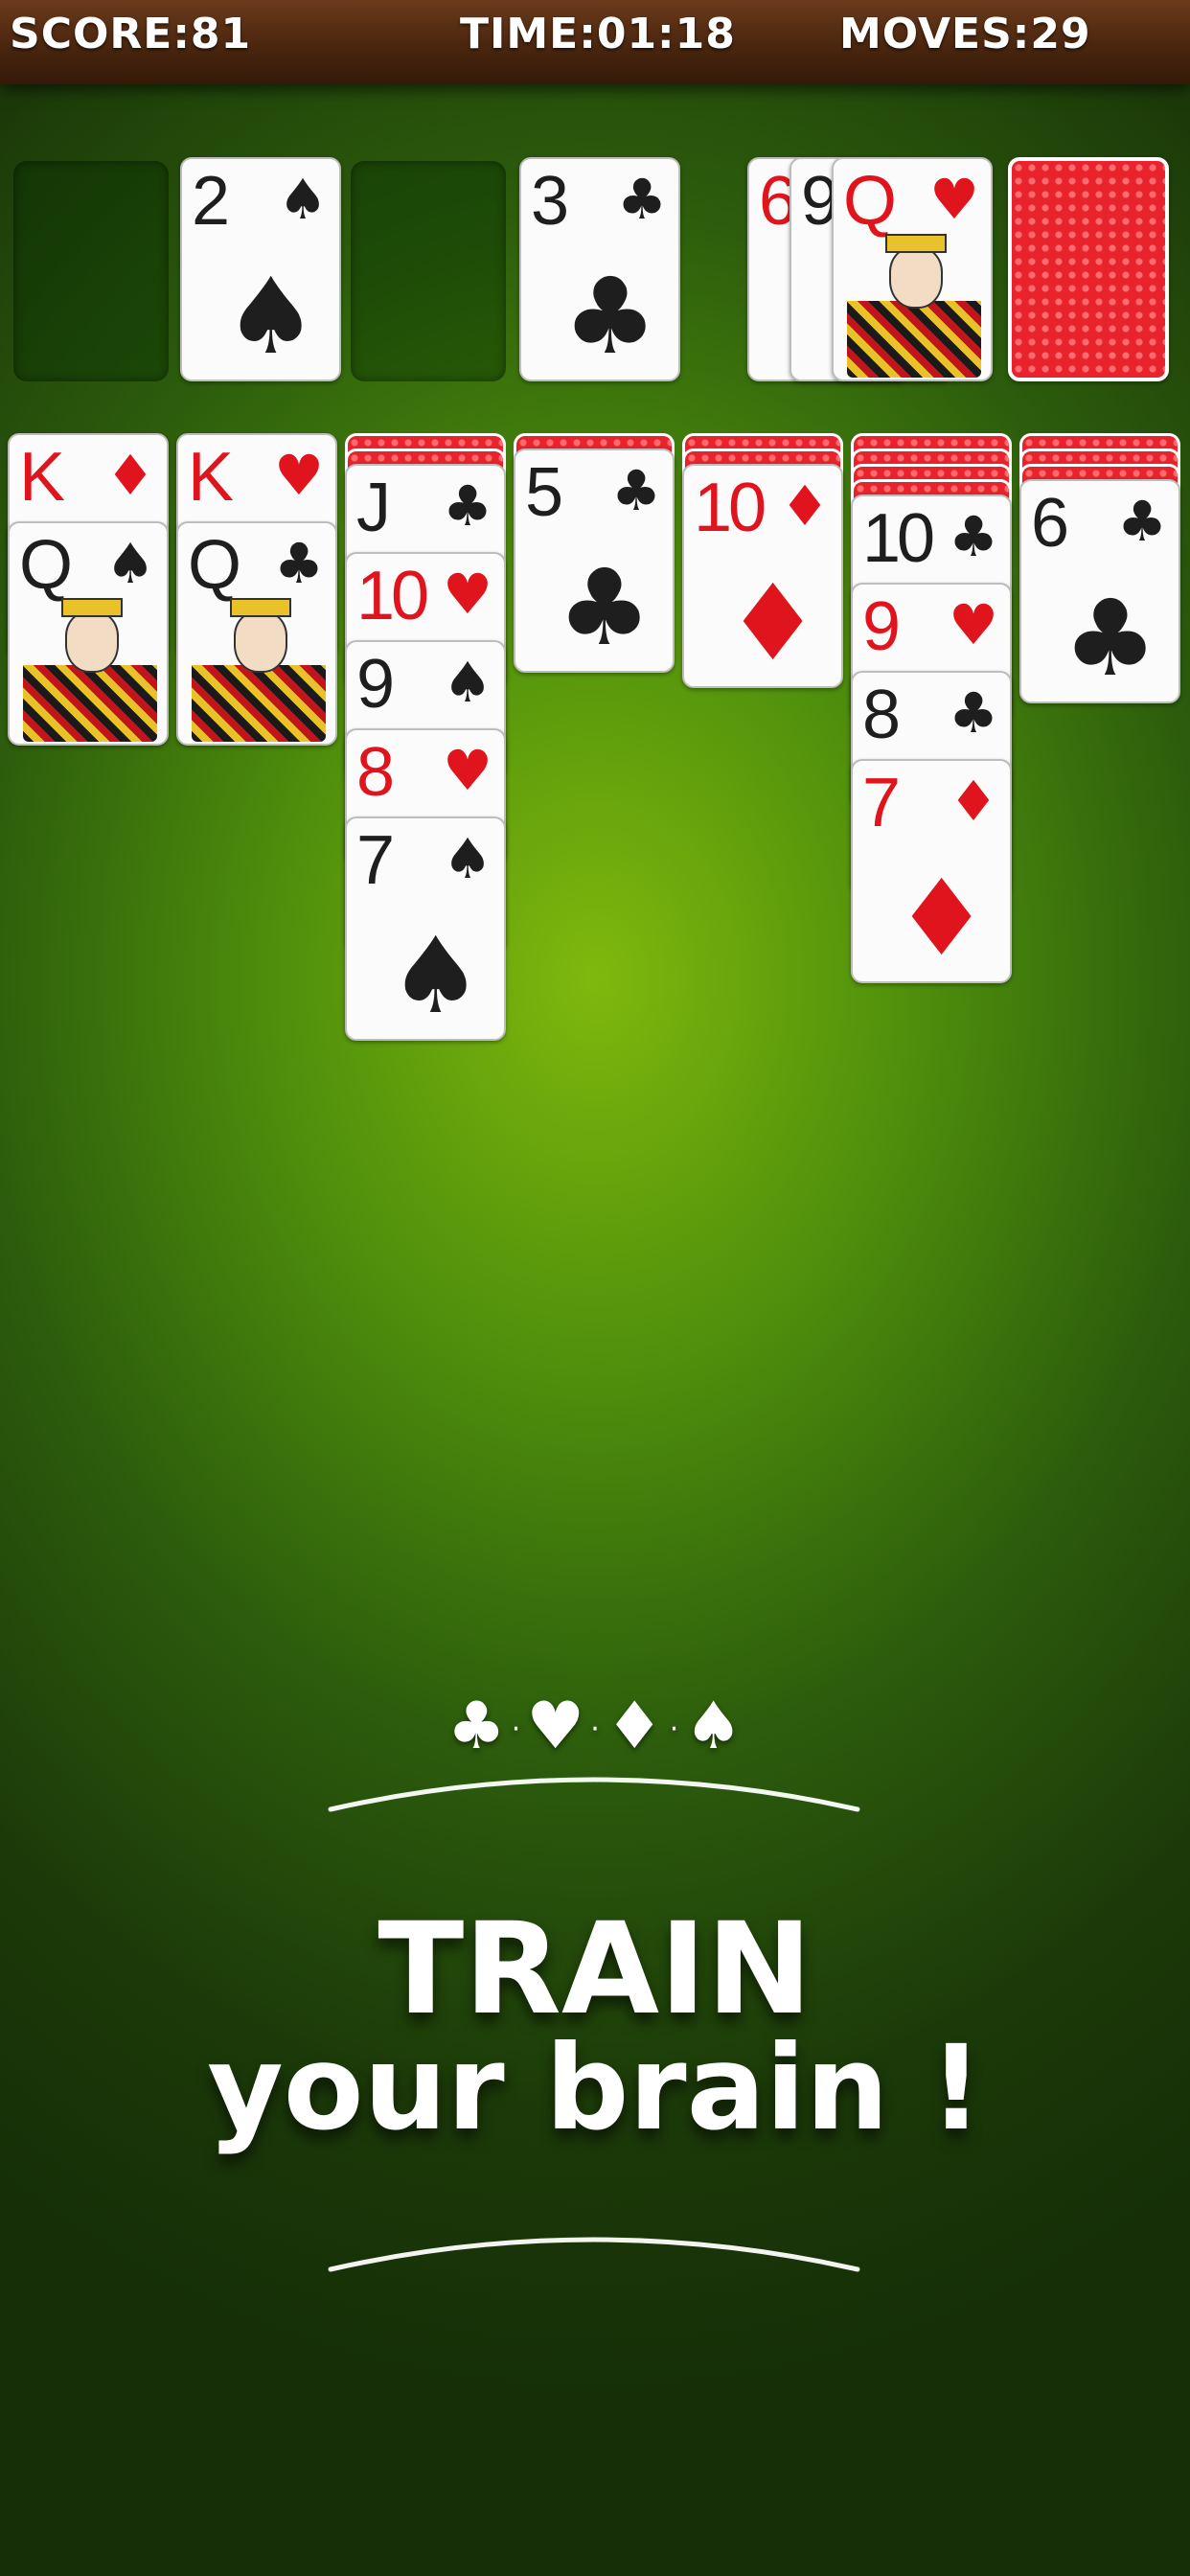  Describe the element at coordinates (666, 34) in the screenshot. I see `time-value: 01:18` at that location.